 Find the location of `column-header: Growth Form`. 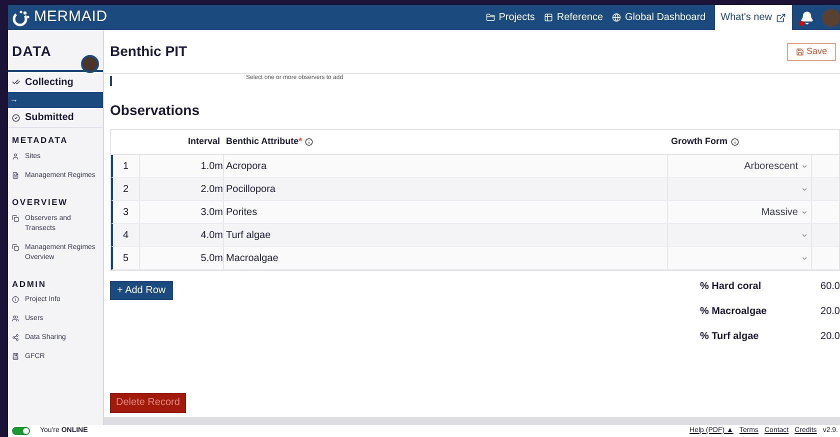

column-header: Growth Form is located at coordinates (699, 141).